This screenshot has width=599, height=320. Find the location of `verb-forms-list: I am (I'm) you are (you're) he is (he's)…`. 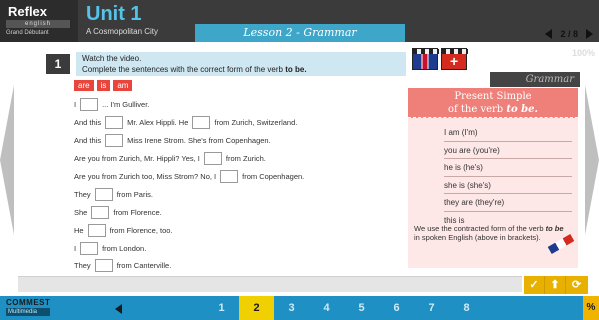

verb-forms-list: I am (I'm) you are (you're) he is (he's)… is located at coordinates (508, 176).